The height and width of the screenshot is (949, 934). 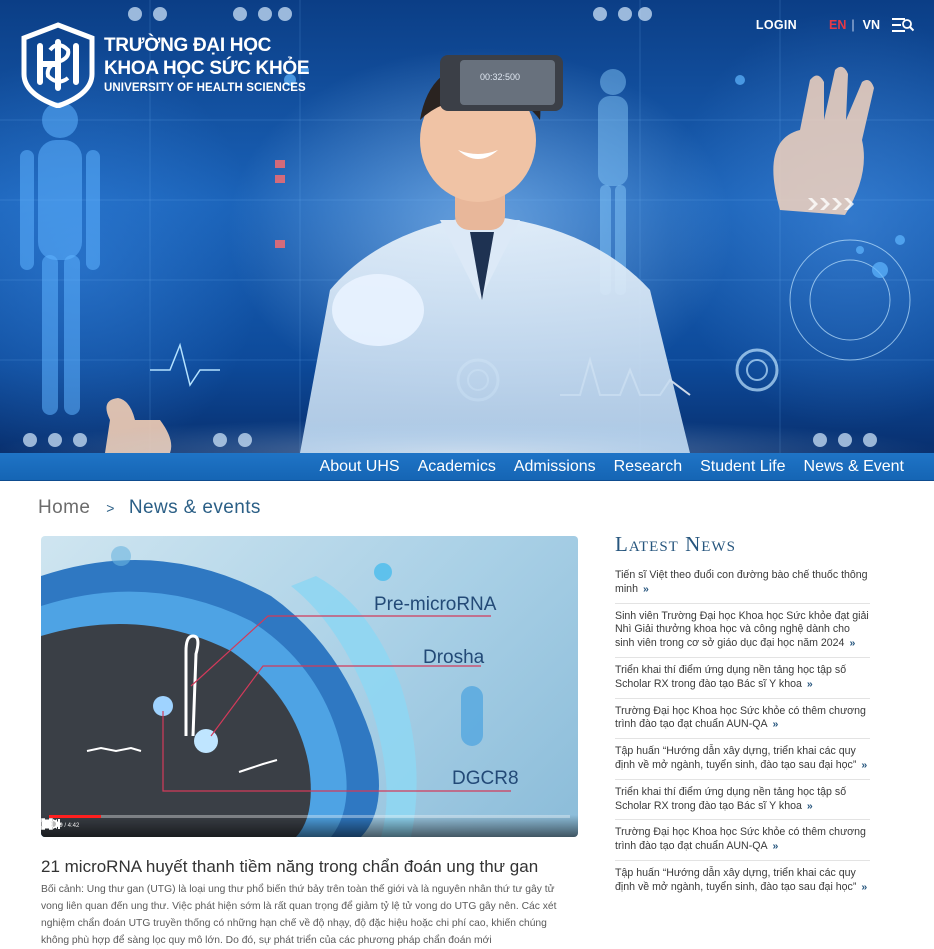 I want to click on video-control-row: 0:29 / 4:42, so click(x=309, y=826).